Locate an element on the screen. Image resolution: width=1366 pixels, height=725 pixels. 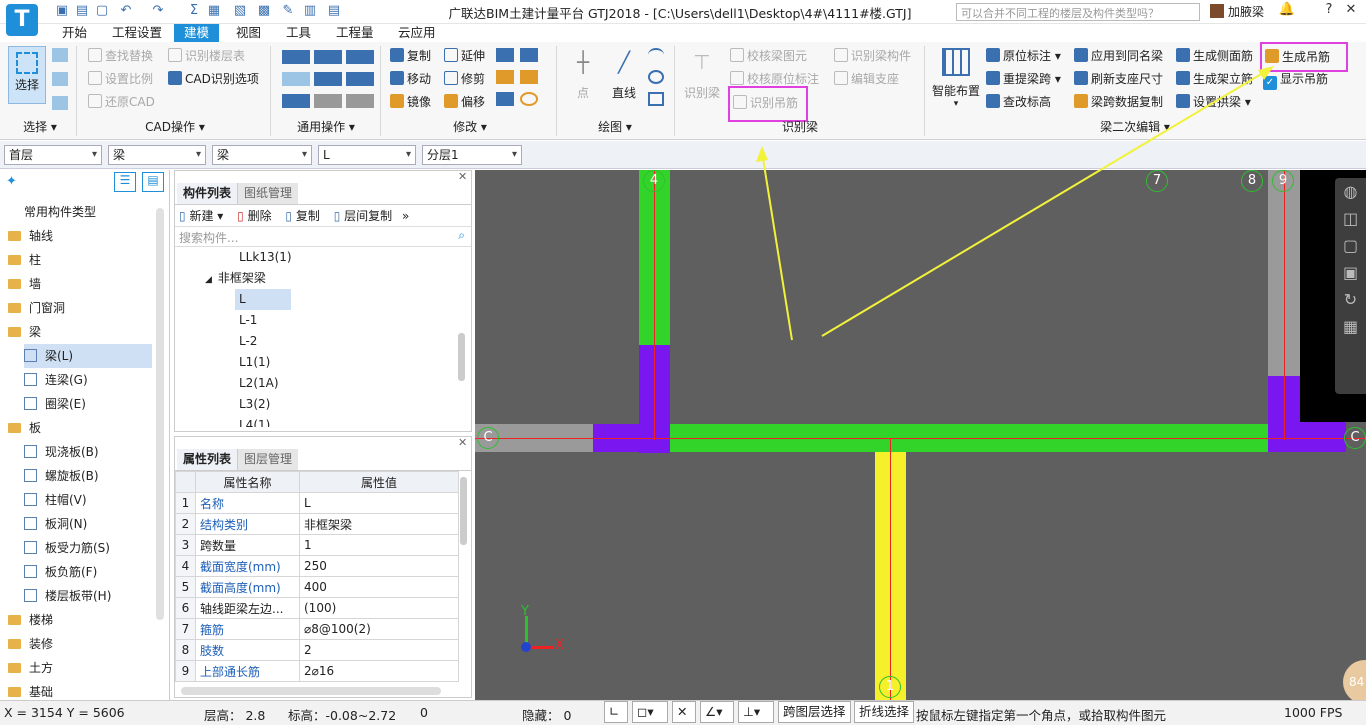
redo-icon: ↷ is located at coordinates (158, 11).